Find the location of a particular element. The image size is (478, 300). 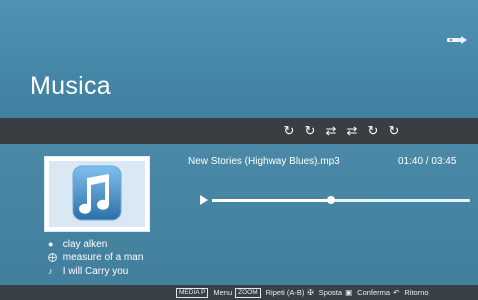

note-icon: ♪ is located at coordinates (50, 271).